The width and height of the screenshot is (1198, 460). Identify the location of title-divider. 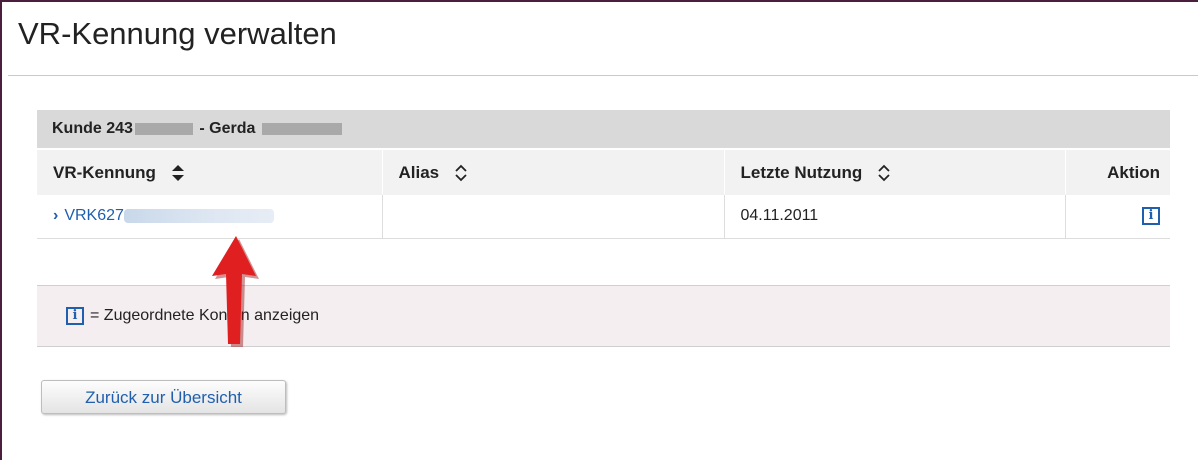
(603, 75).